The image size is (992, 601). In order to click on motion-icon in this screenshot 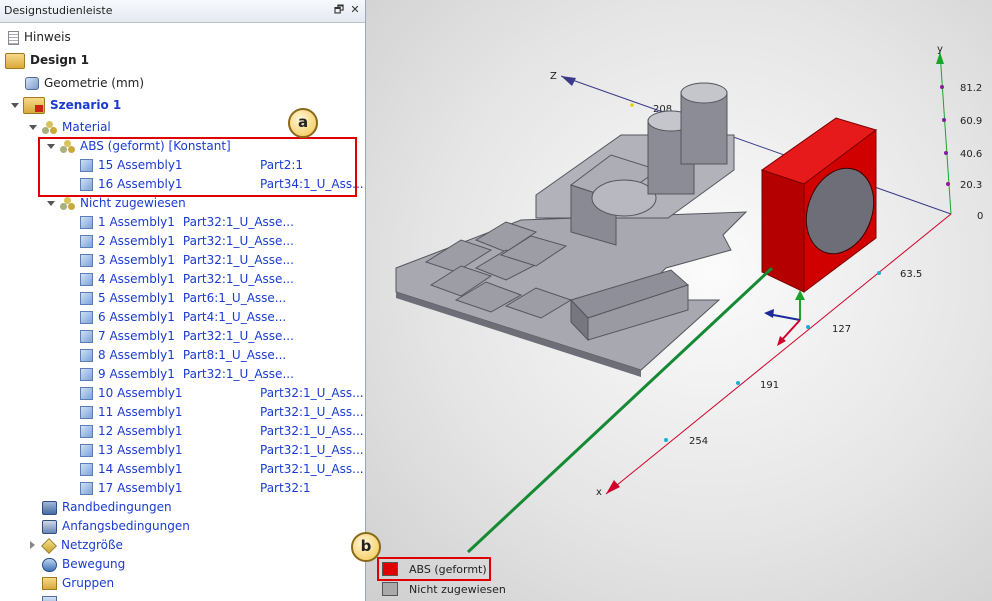, I will do `click(49, 564)`.